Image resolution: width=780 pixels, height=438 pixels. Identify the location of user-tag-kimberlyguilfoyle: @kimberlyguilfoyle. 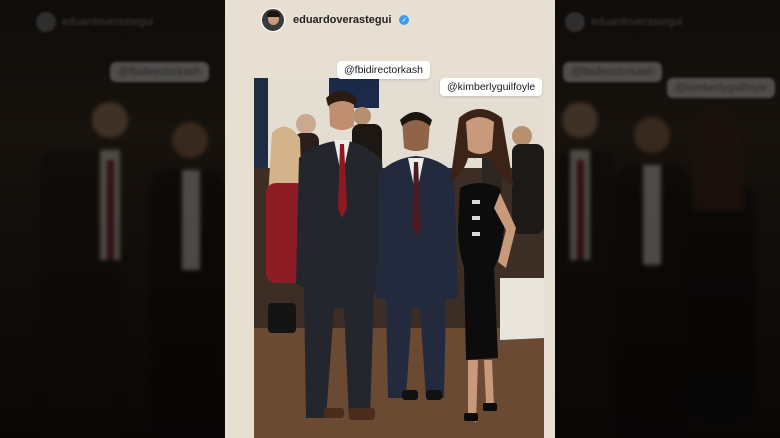
(491, 87).